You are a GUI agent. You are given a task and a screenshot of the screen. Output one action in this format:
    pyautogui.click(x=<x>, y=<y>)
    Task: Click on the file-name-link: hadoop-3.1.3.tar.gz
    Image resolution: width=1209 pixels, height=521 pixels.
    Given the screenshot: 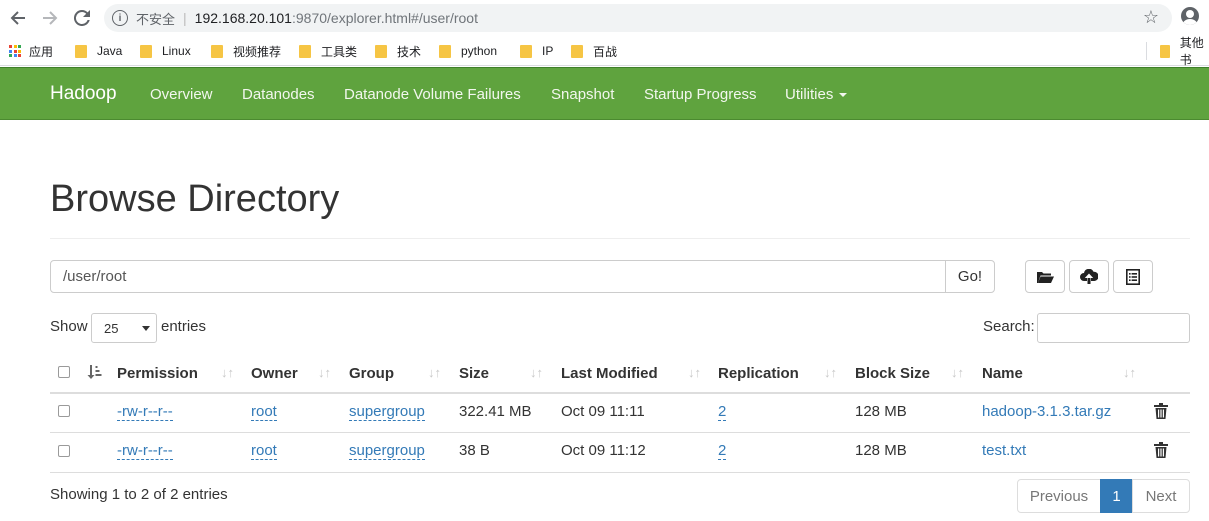 What is the action you would take?
    pyautogui.click(x=1046, y=411)
    